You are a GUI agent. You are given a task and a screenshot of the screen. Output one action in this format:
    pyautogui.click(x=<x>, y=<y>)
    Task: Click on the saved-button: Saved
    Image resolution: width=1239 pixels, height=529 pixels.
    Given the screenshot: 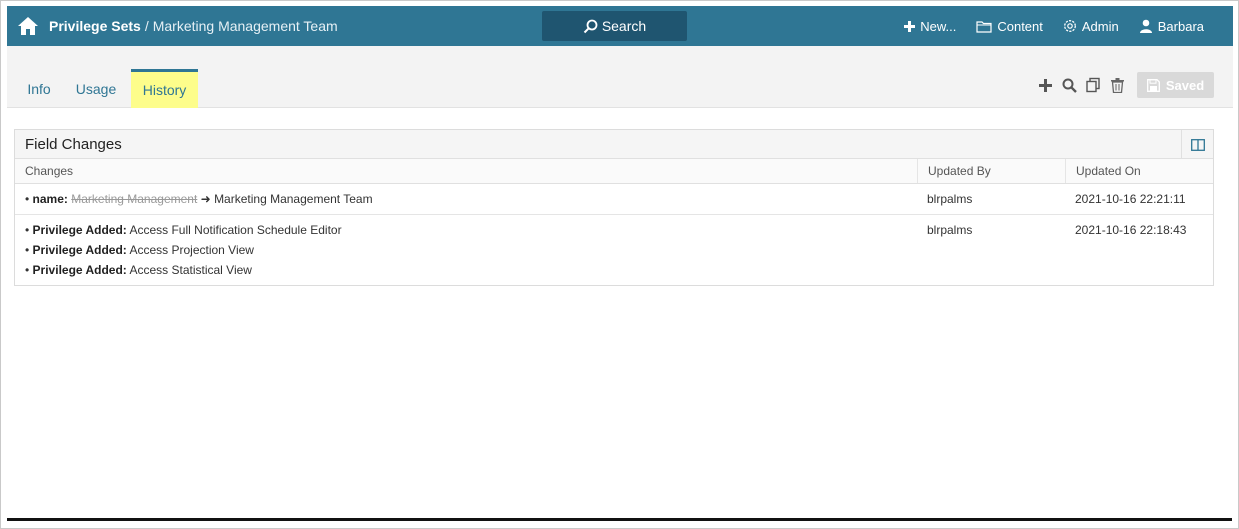 What is the action you would take?
    pyautogui.click(x=1175, y=85)
    